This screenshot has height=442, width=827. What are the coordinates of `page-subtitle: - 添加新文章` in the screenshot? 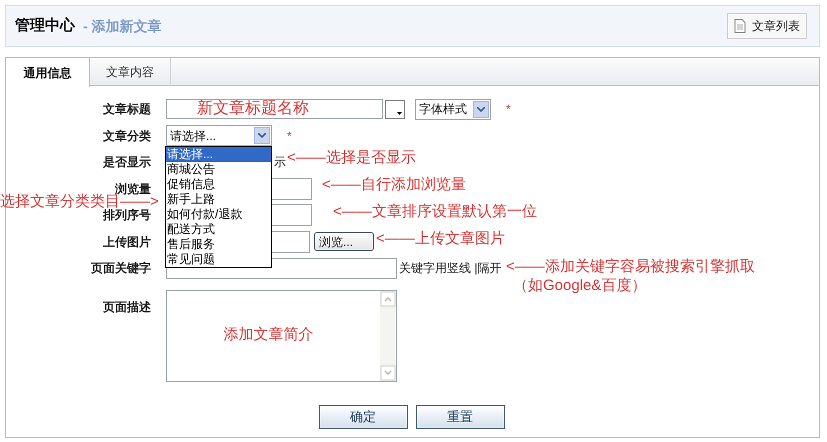 It's located at (122, 26).